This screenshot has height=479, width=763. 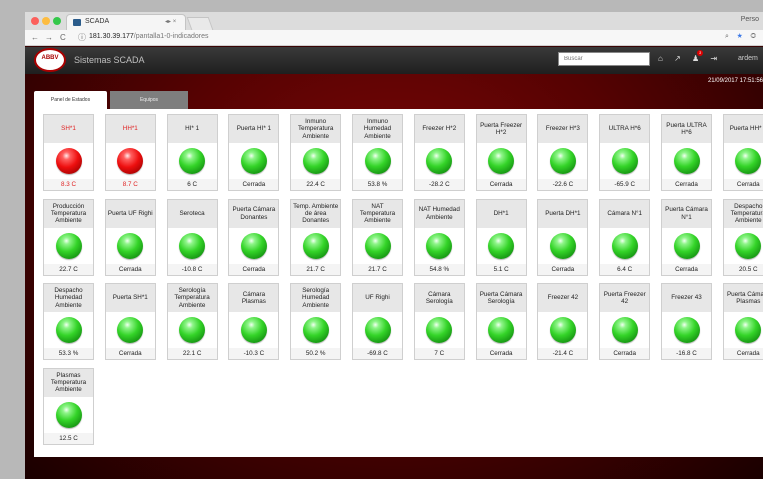 I want to click on indicator-value: Cerrada, so click(x=563, y=269).